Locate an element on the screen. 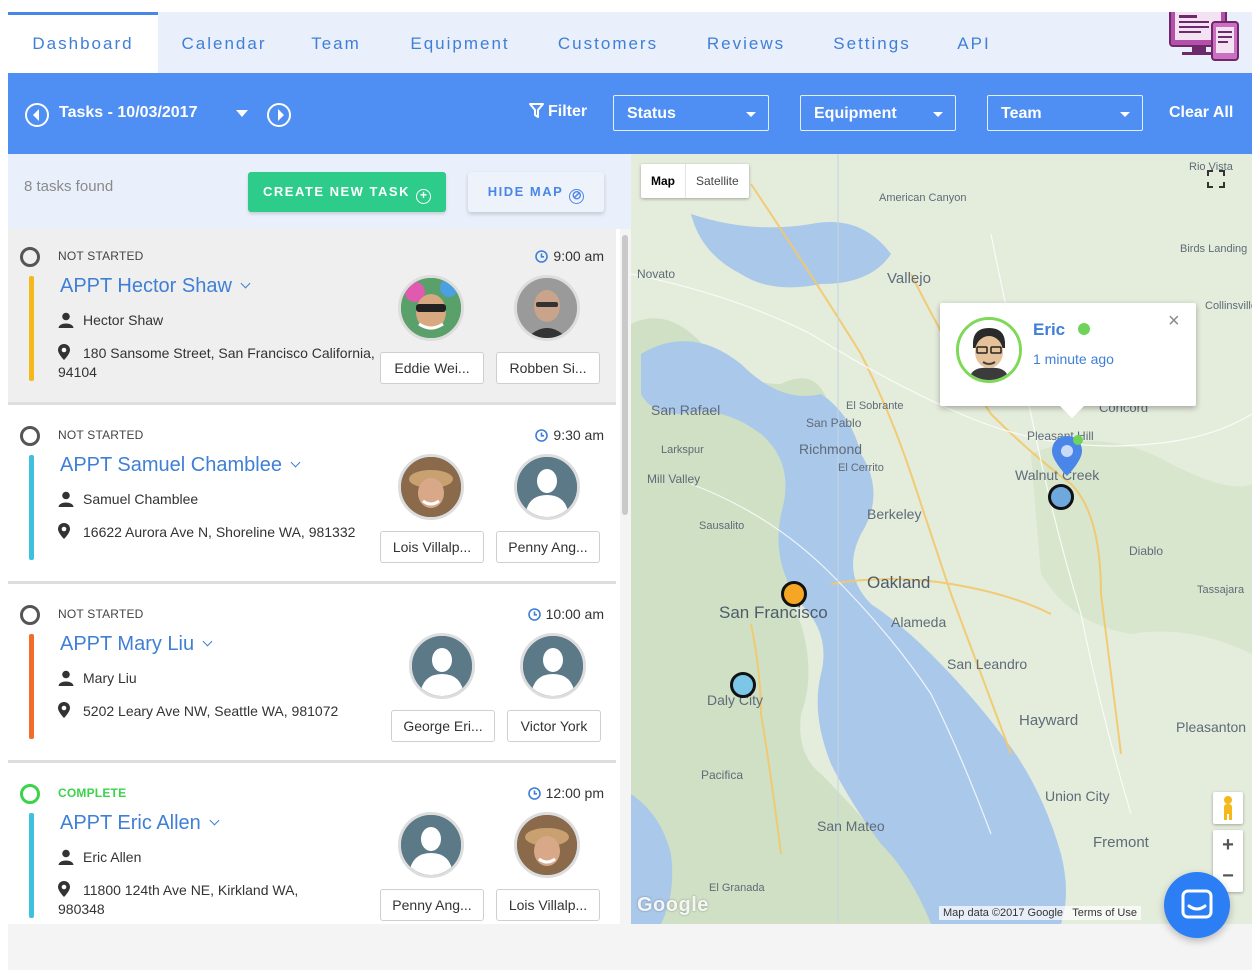 This screenshot has width=1260, height=980. tab-dashboard: Dashboard is located at coordinates (83, 42).